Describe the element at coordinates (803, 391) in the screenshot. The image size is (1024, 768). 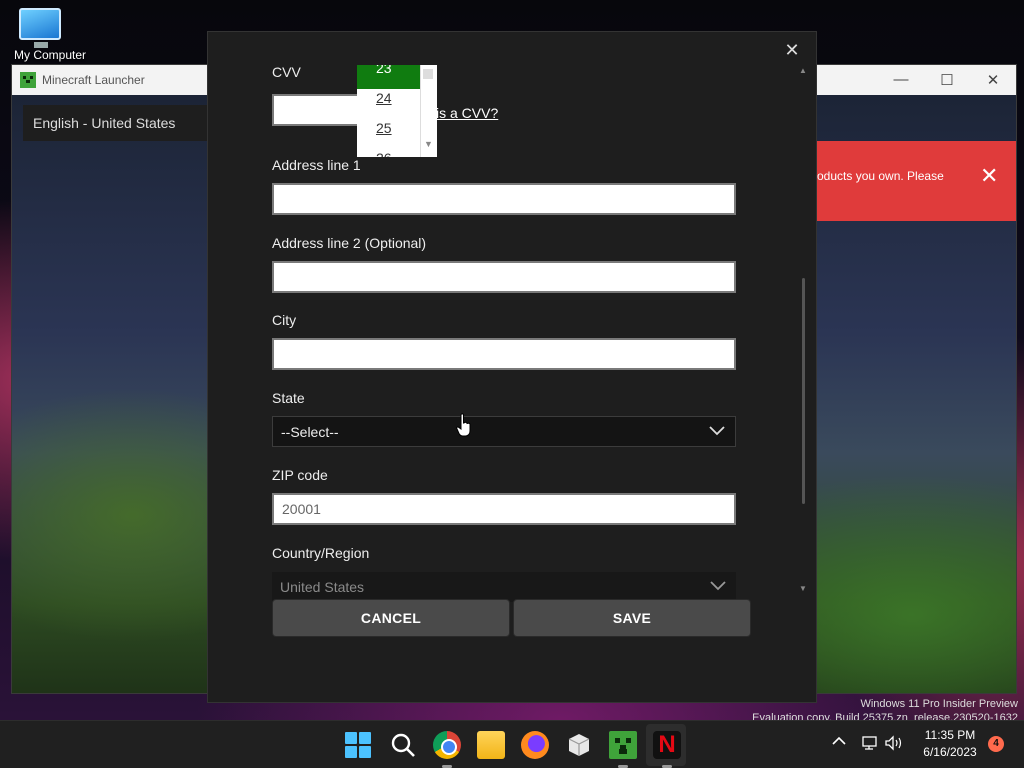
I see `scroll-thumb` at that location.